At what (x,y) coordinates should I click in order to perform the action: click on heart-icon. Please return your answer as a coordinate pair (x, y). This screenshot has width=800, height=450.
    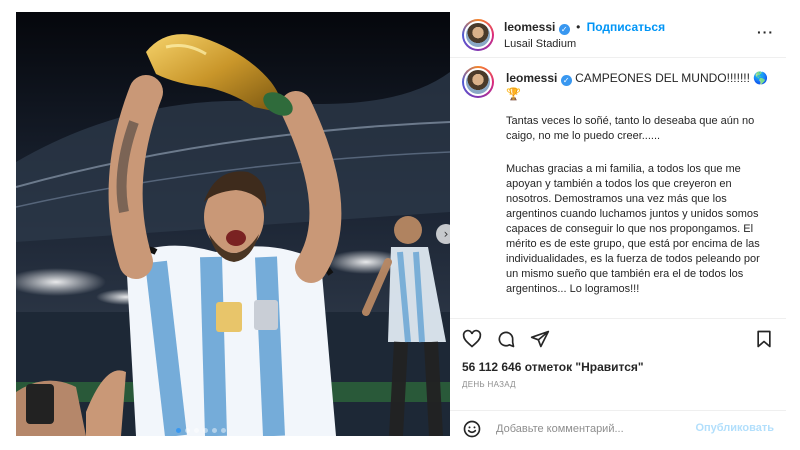
    Looking at the image, I should click on (472, 339).